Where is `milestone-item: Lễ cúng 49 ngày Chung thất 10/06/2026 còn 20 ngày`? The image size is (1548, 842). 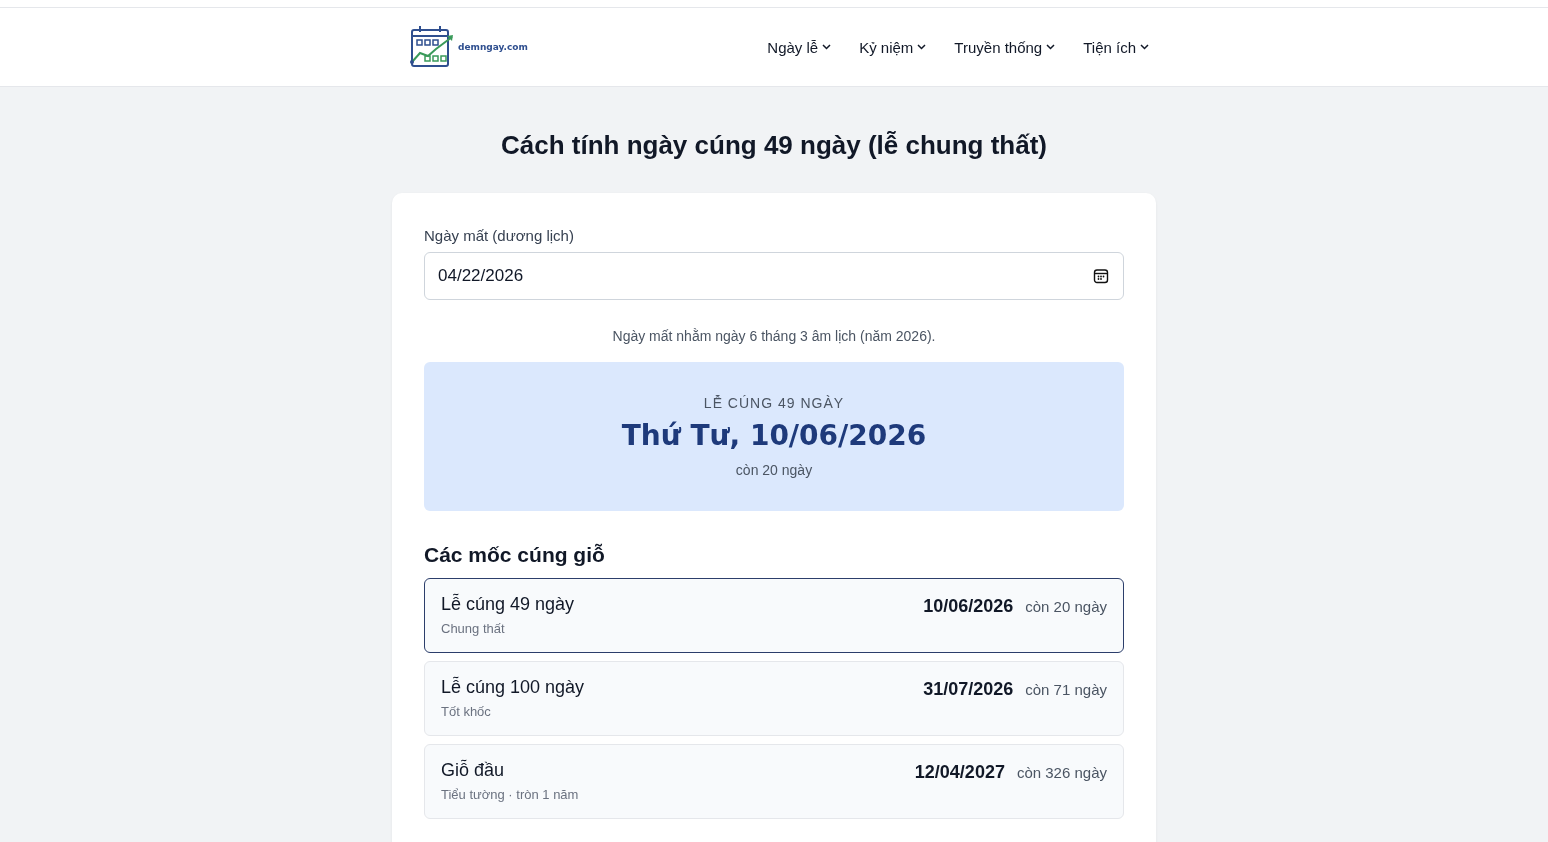
milestone-item: Lễ cúng 49 ngày Chung thất 10/06/2026 còn 20 ngày is located at coordinates (774, 615).